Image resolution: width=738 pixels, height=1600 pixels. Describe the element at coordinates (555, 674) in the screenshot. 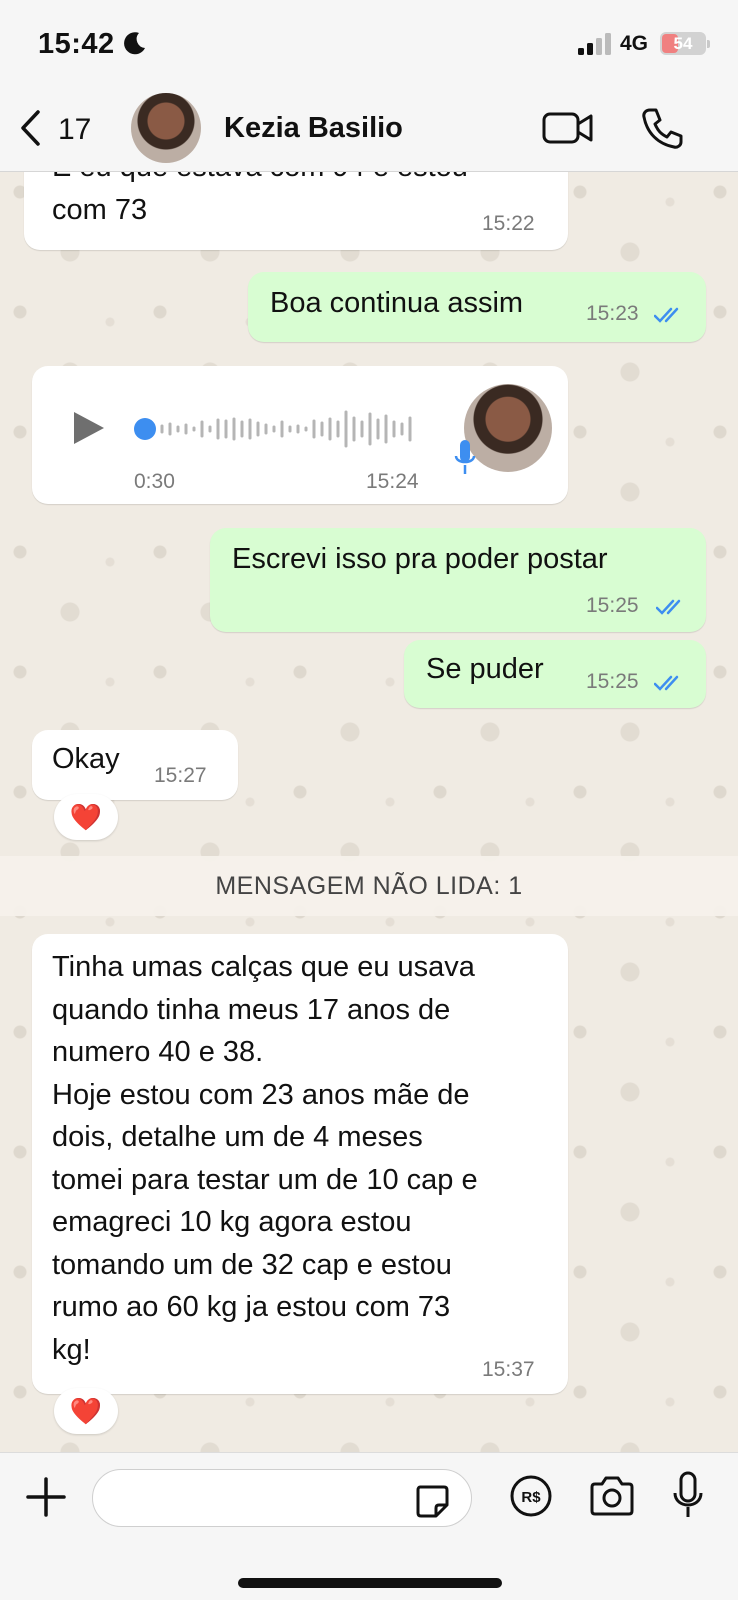

I see `message-bubble-outgoing: Se puder 15:25` at that location.